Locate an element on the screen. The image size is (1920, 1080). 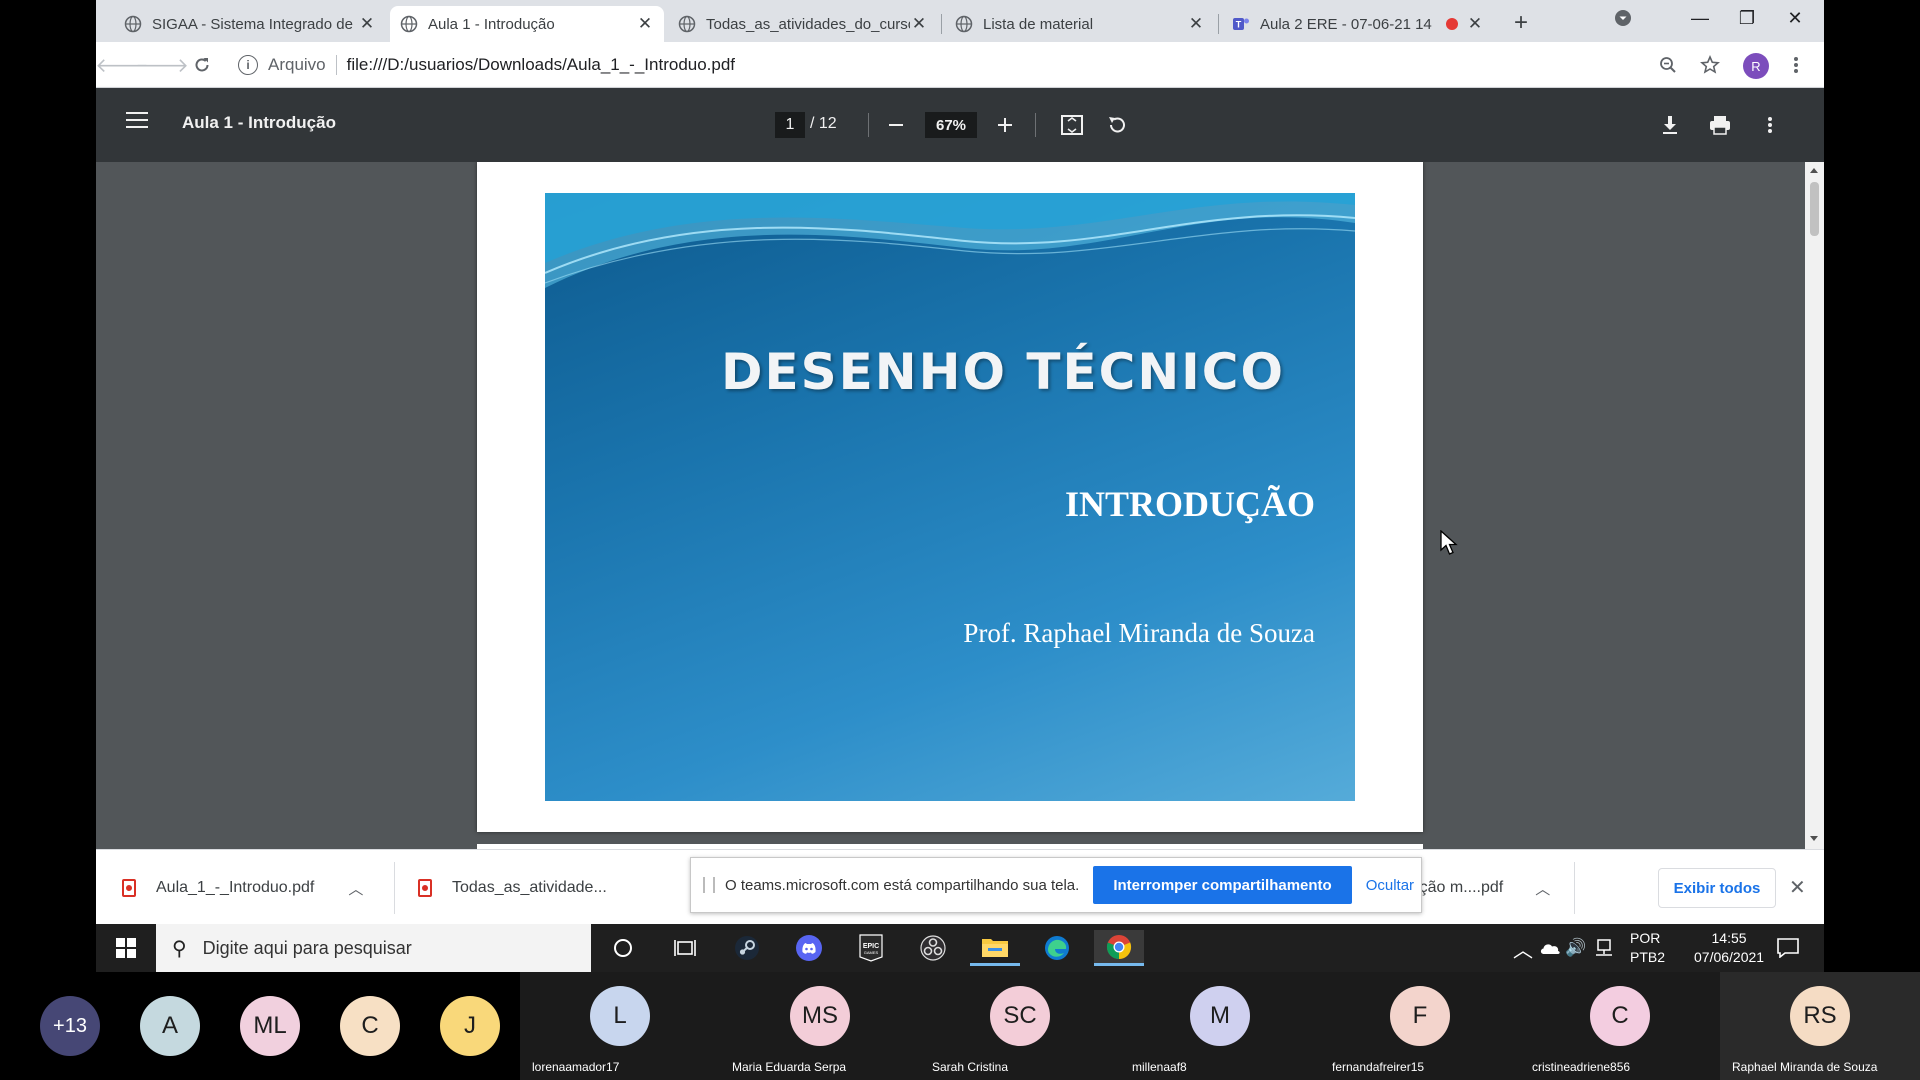
folder-icon is located at coordinates (995, 947).